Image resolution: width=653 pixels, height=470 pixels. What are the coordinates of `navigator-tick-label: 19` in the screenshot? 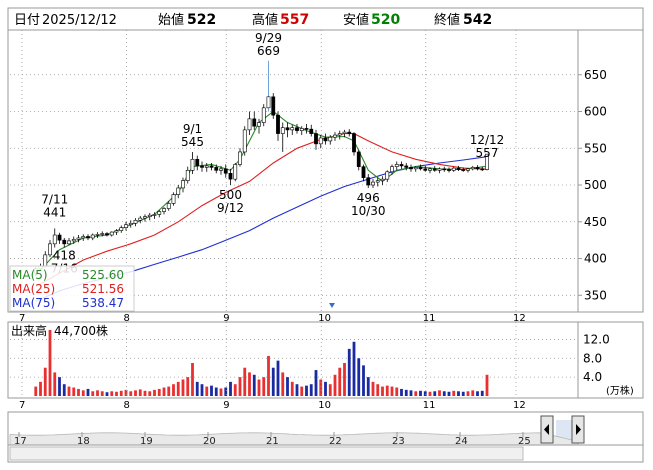 It's located at (146, 441).